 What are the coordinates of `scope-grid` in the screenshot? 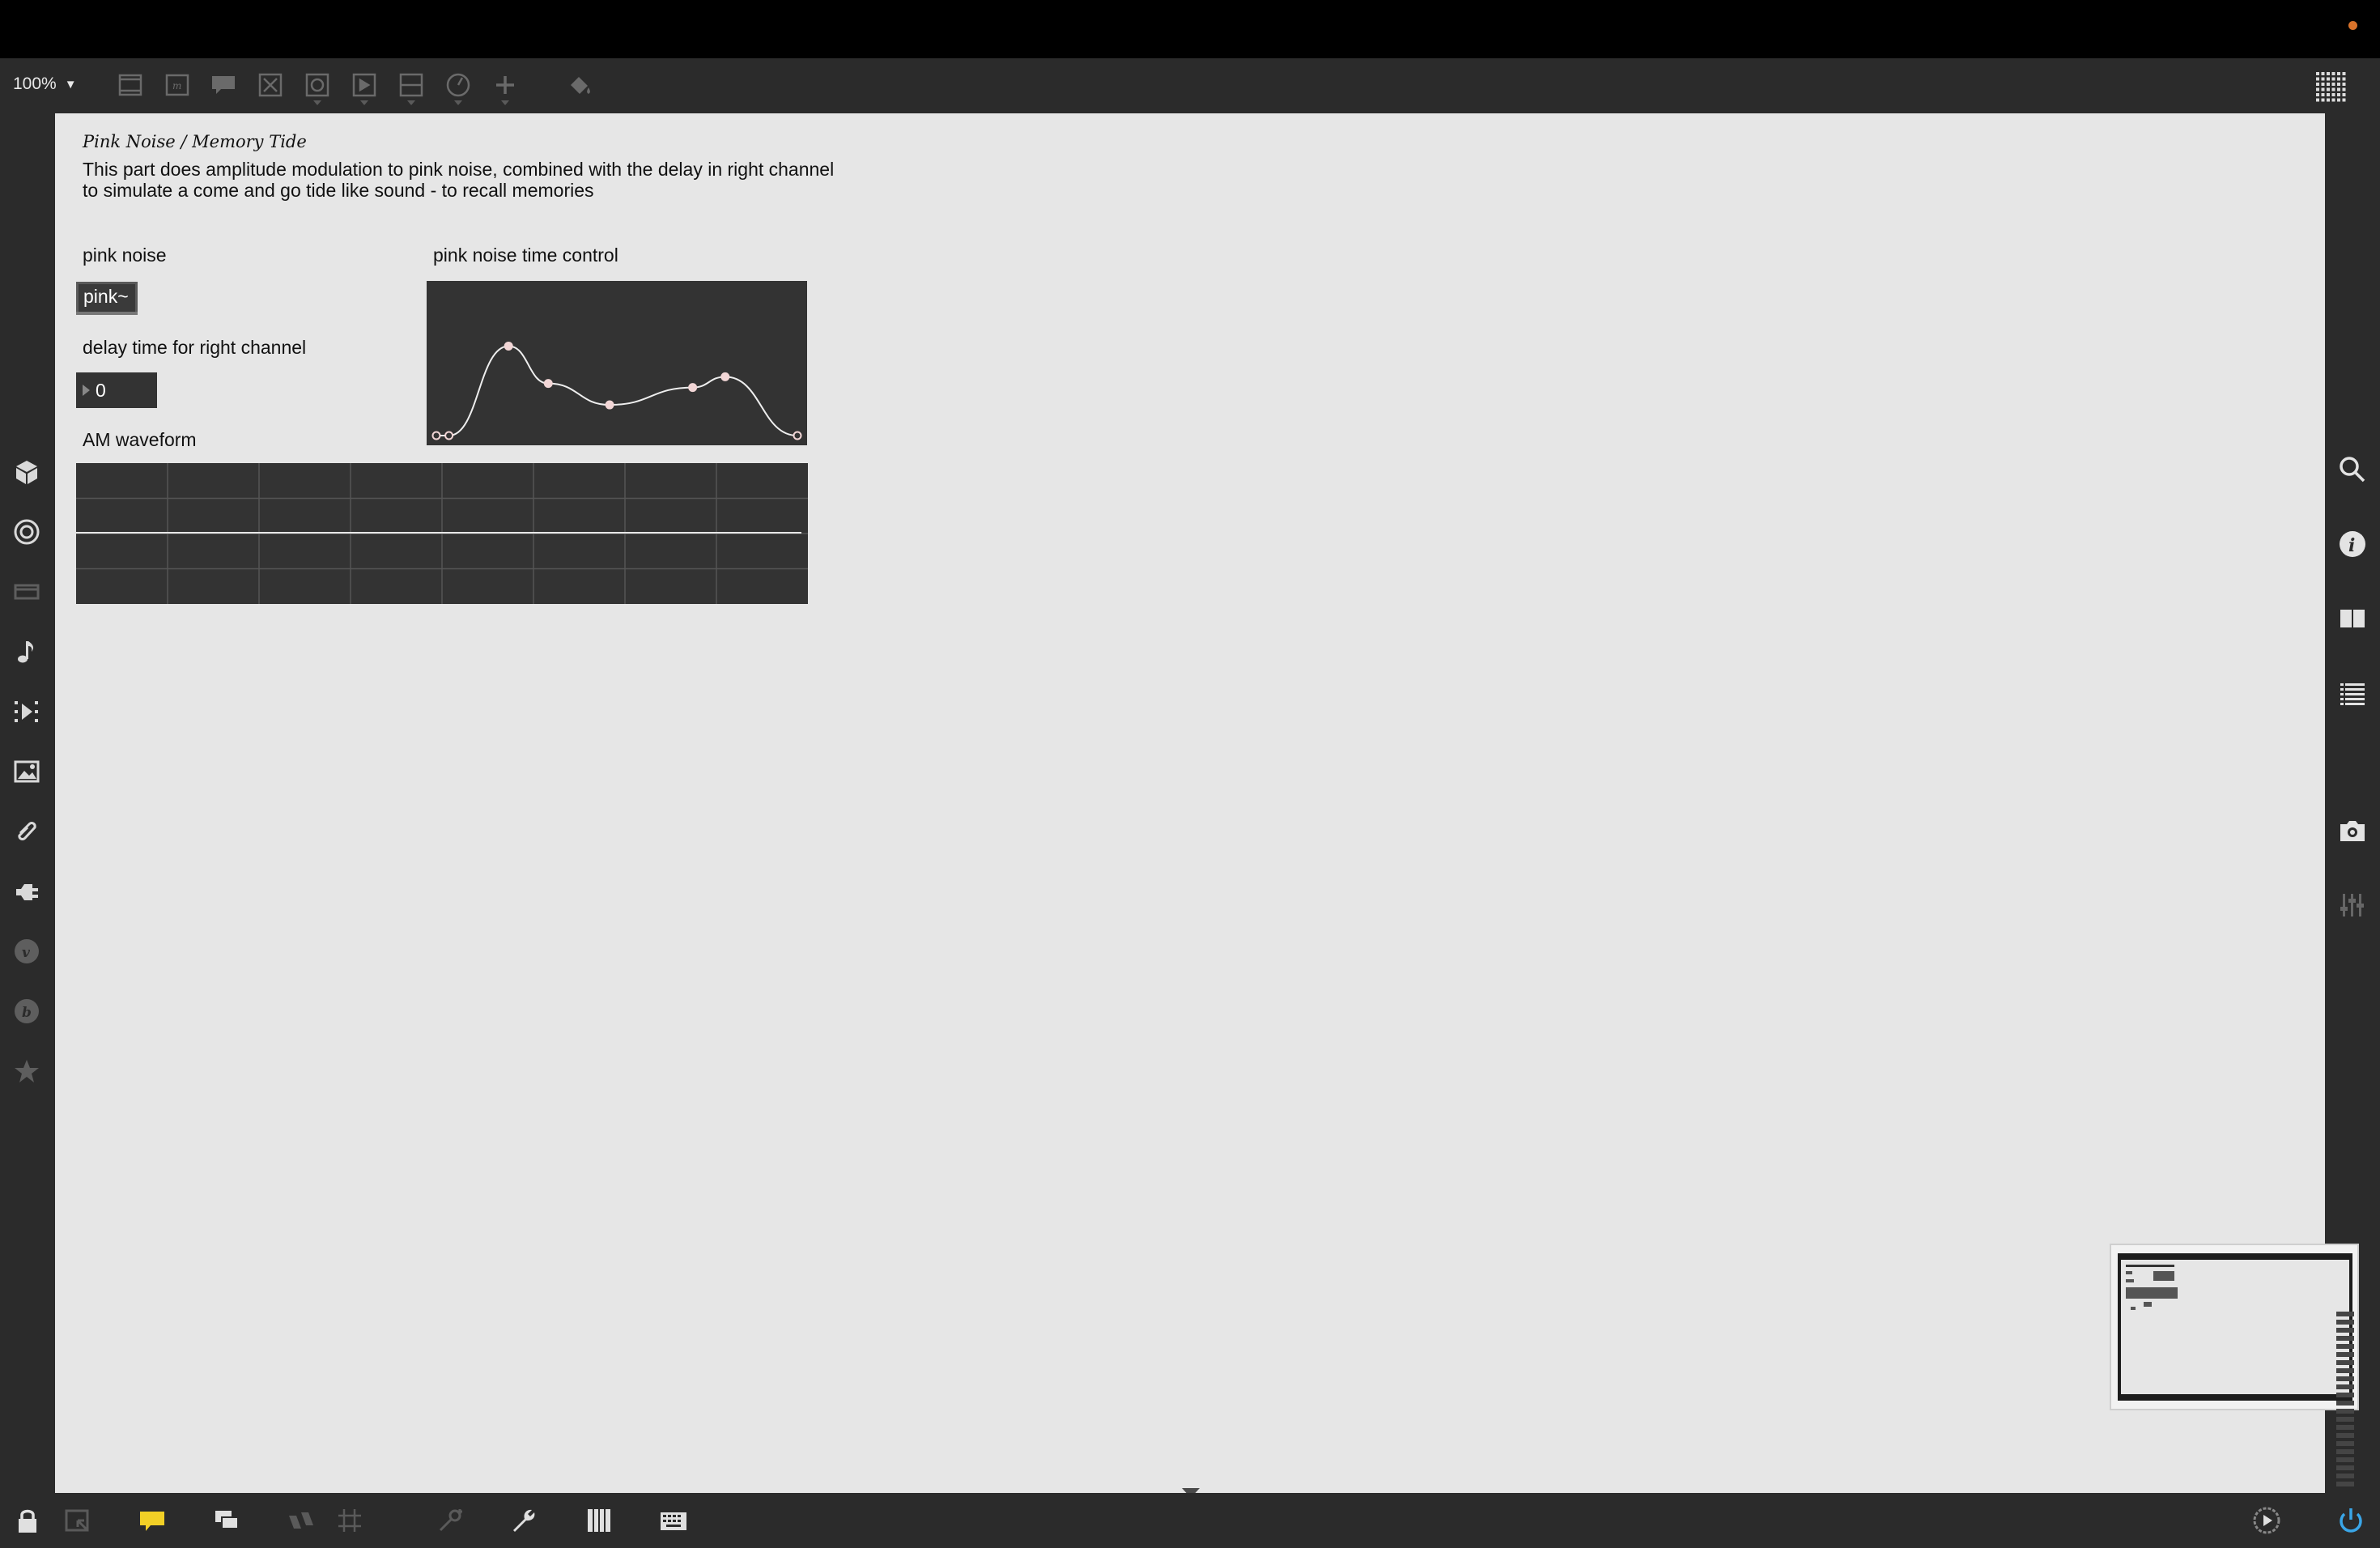 It's located at (442, 533).